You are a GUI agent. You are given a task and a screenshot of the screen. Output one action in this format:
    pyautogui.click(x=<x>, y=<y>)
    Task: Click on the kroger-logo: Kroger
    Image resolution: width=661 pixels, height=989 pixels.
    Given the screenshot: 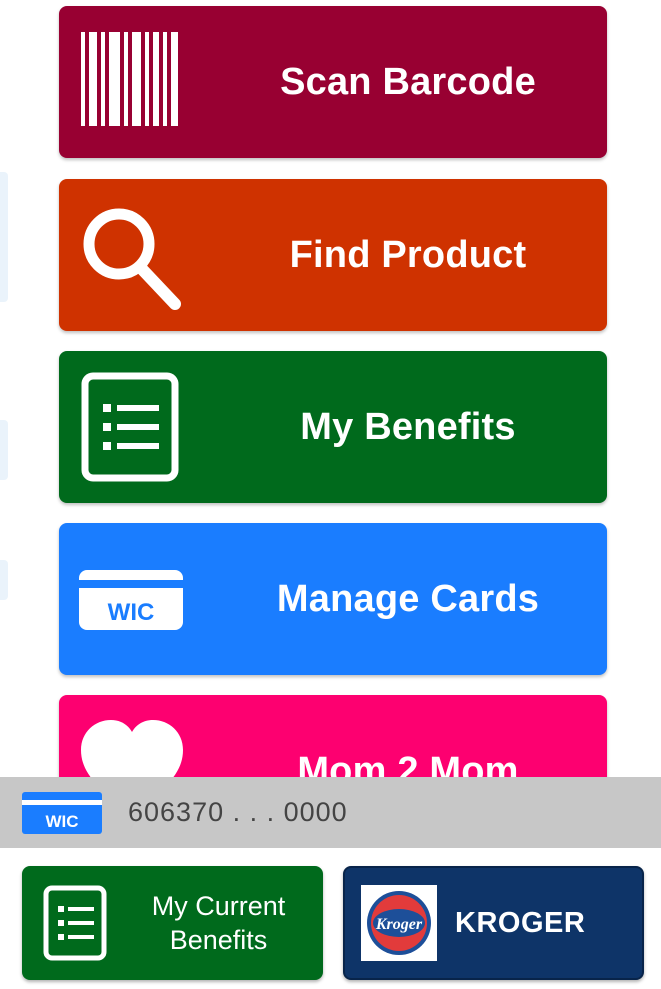 What is the action you would take?
    pyautogui.click(x=399, y=923)
    